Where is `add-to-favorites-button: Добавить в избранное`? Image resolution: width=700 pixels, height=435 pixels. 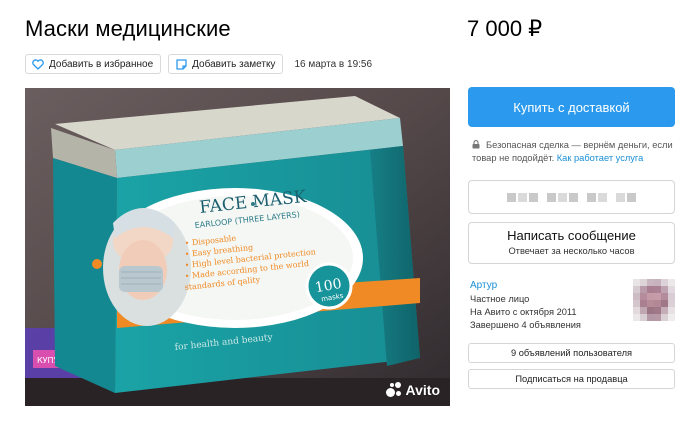 add-to-favorites-button: Добавить в избранное is located at coordinates (93, 64).